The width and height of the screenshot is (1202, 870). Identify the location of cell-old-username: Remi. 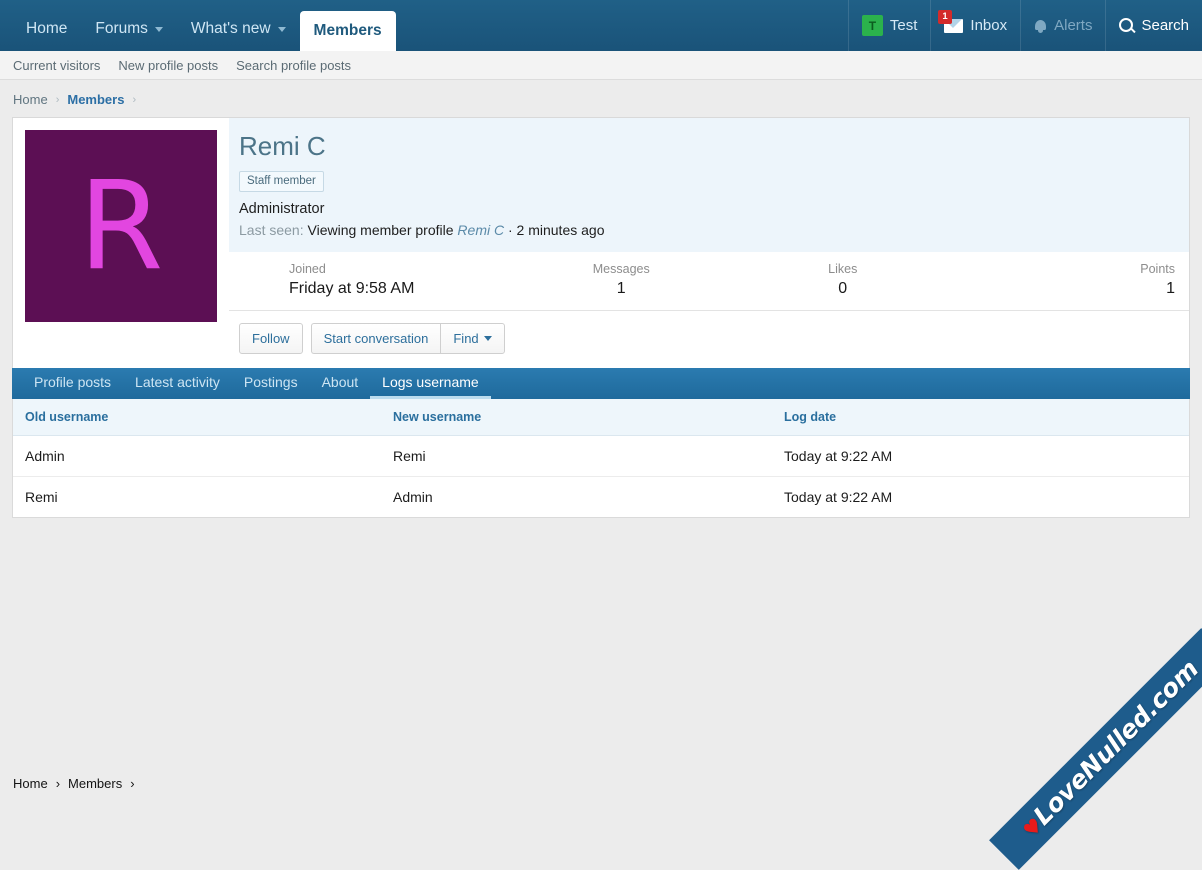
(203, 497).